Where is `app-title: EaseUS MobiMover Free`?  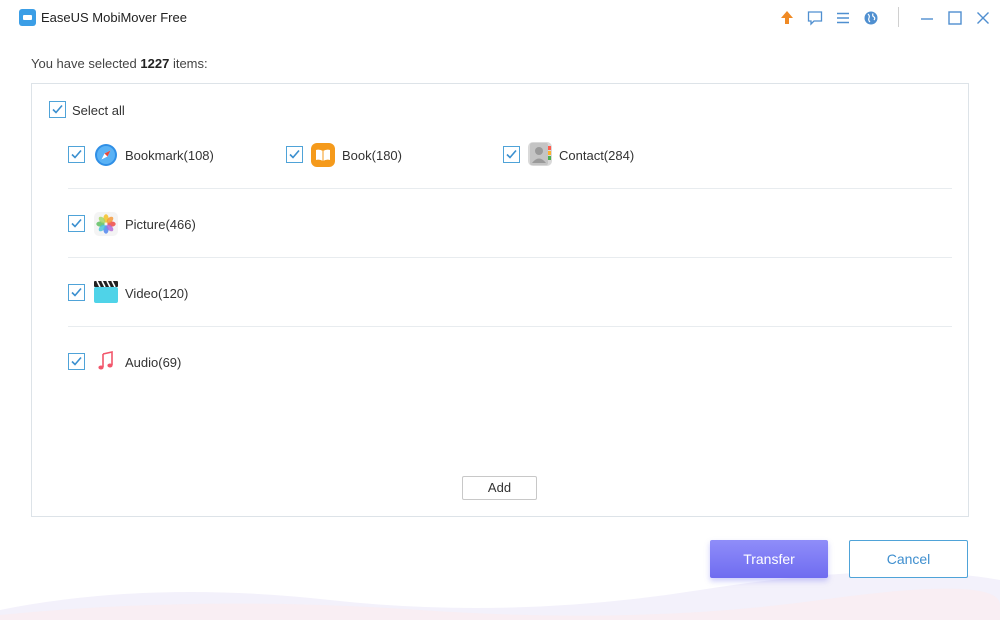
app-title: EaseUS MobiMover Free is located at coordinates (114, 17).